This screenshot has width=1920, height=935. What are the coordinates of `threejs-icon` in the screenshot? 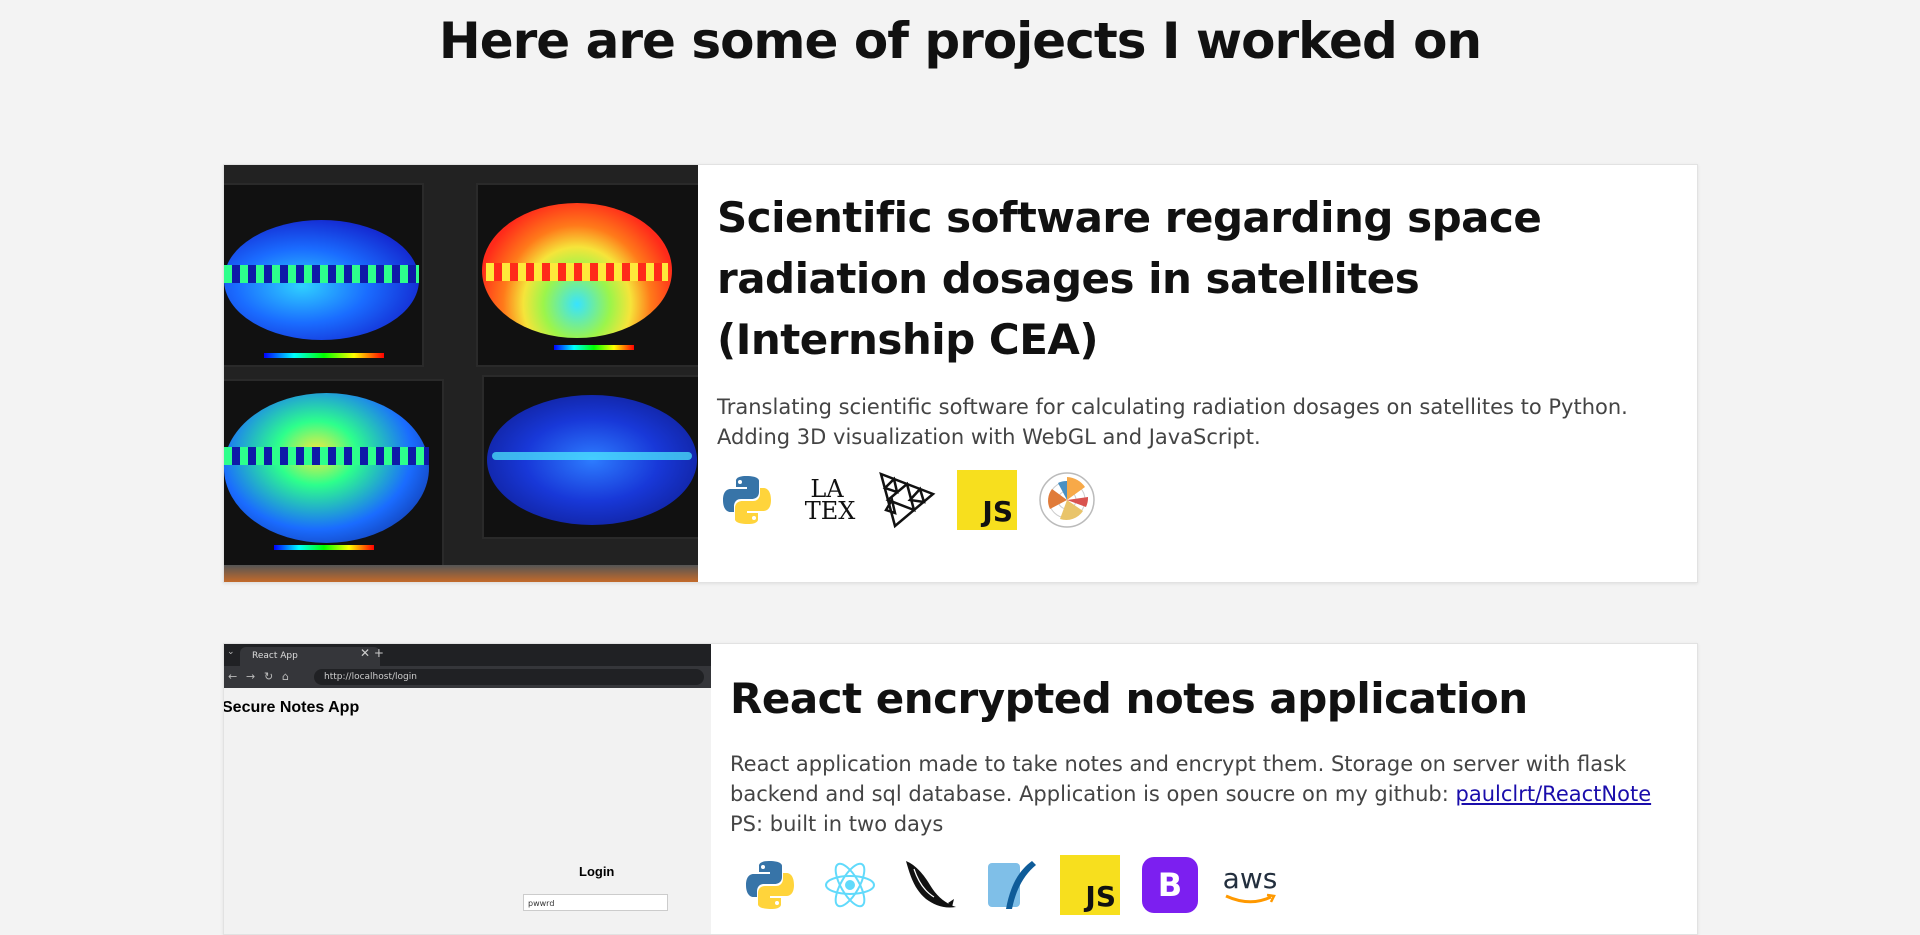 It's located at (907, 500).